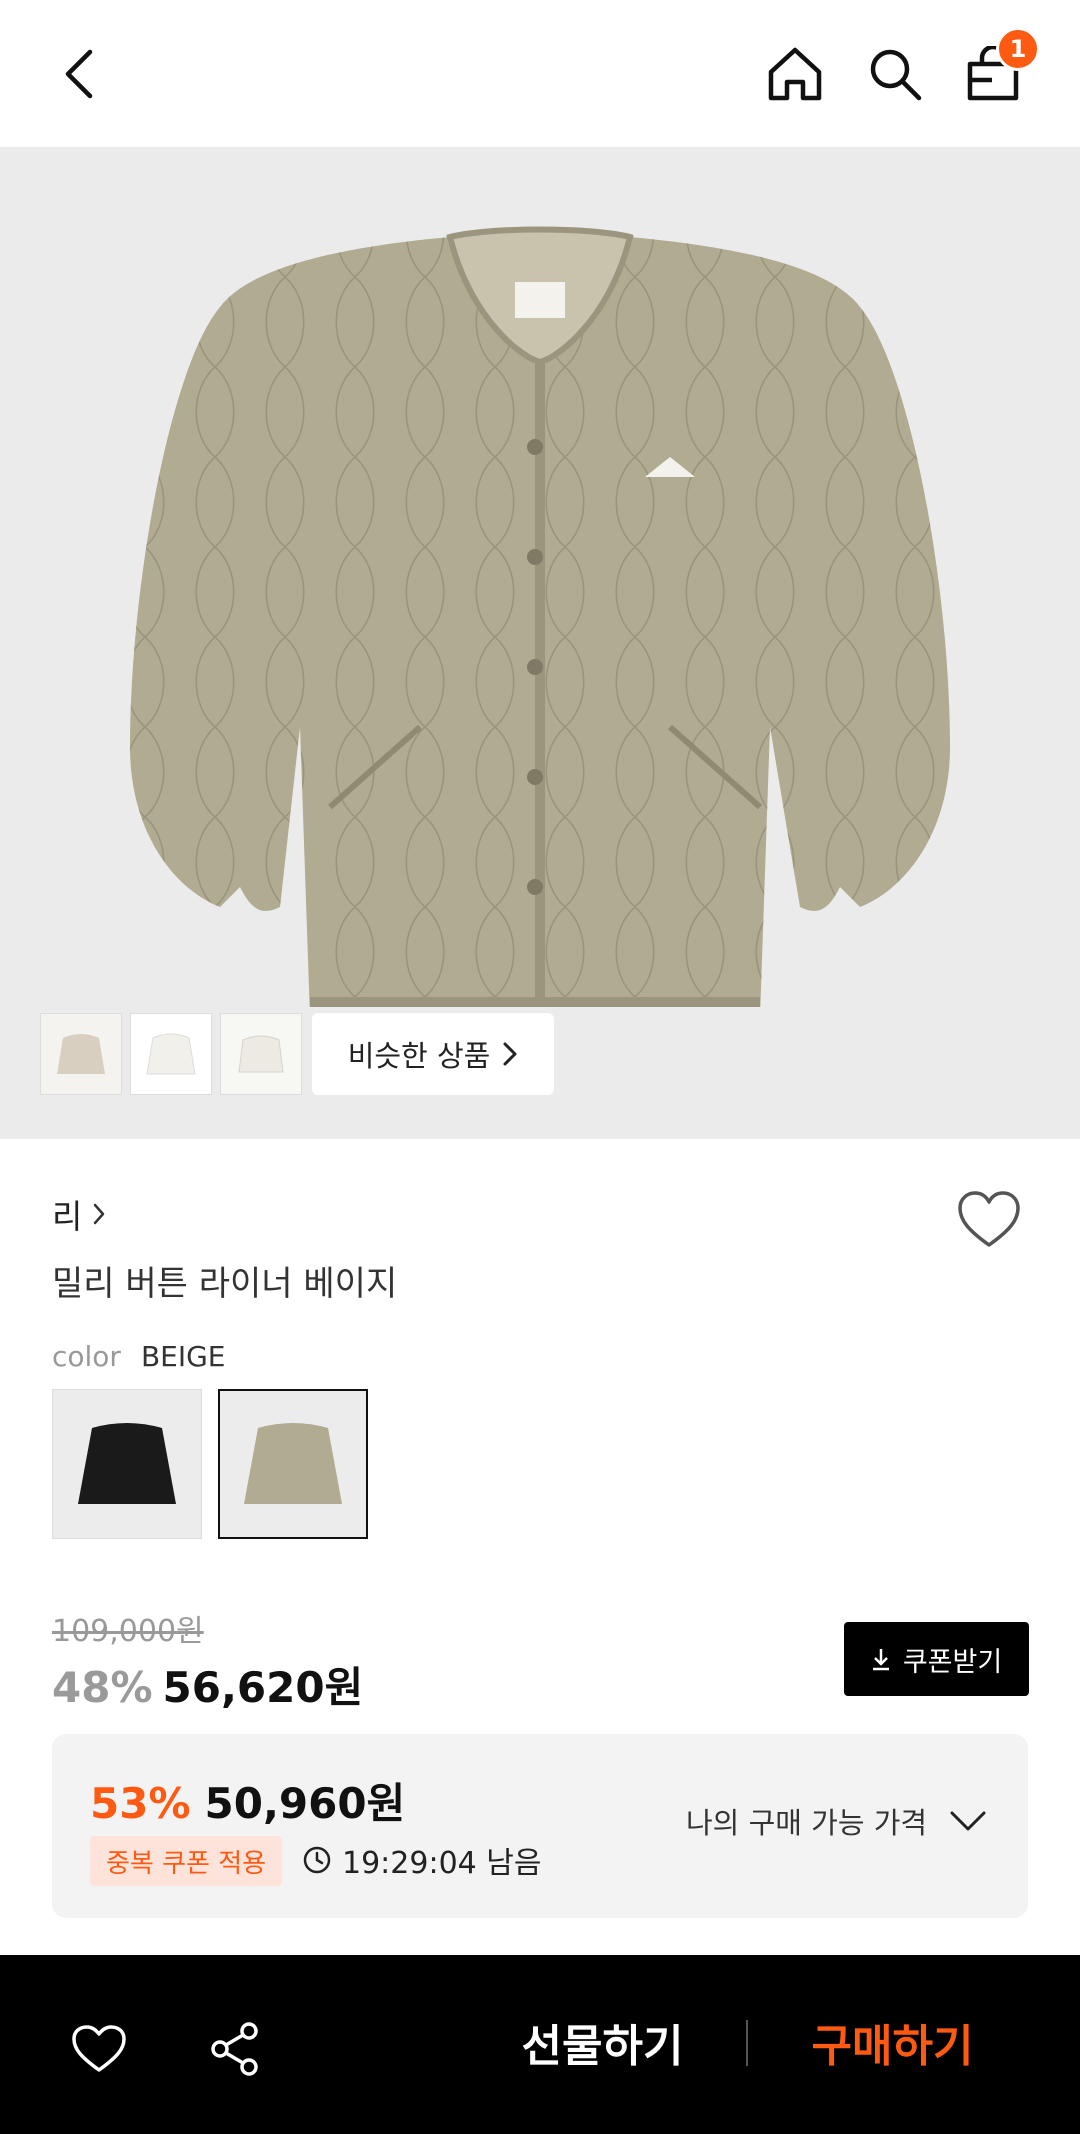  I want to click on my-purchase-price-toggle: 나의 구매 가능 가격, so click(836, 1821).